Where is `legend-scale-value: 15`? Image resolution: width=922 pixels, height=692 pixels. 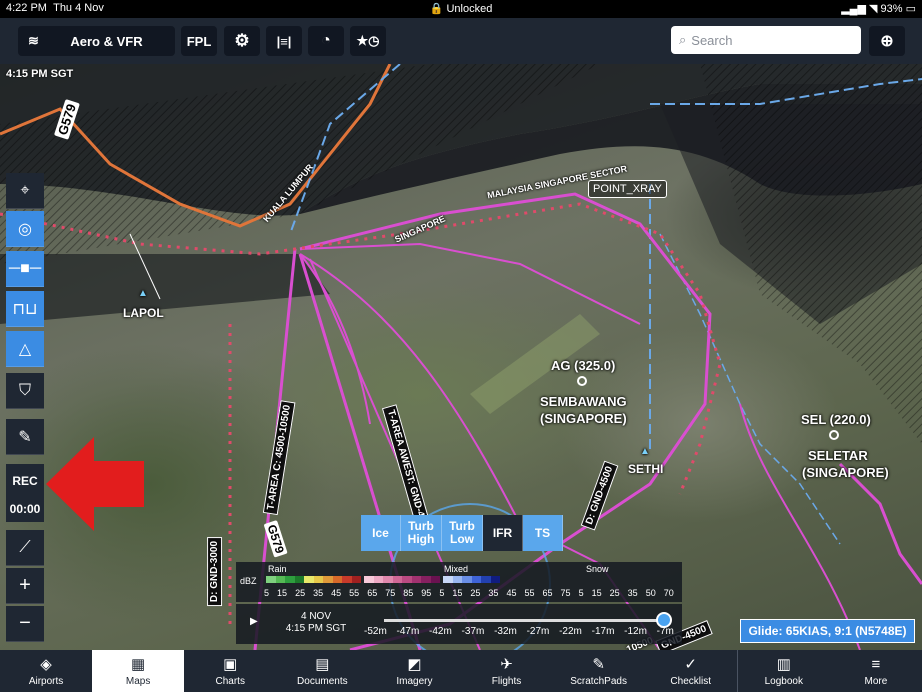
legend-scale-value: 15 is located at coordinates (596, 593).